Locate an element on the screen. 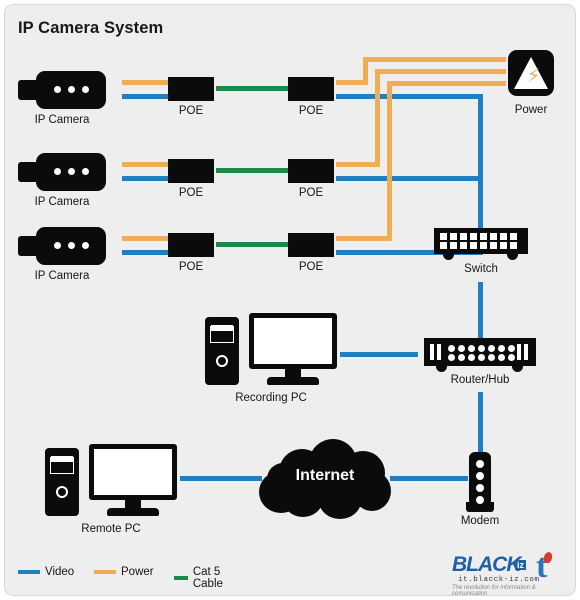  recording-pc-icon is located at coordinates (271, 349).